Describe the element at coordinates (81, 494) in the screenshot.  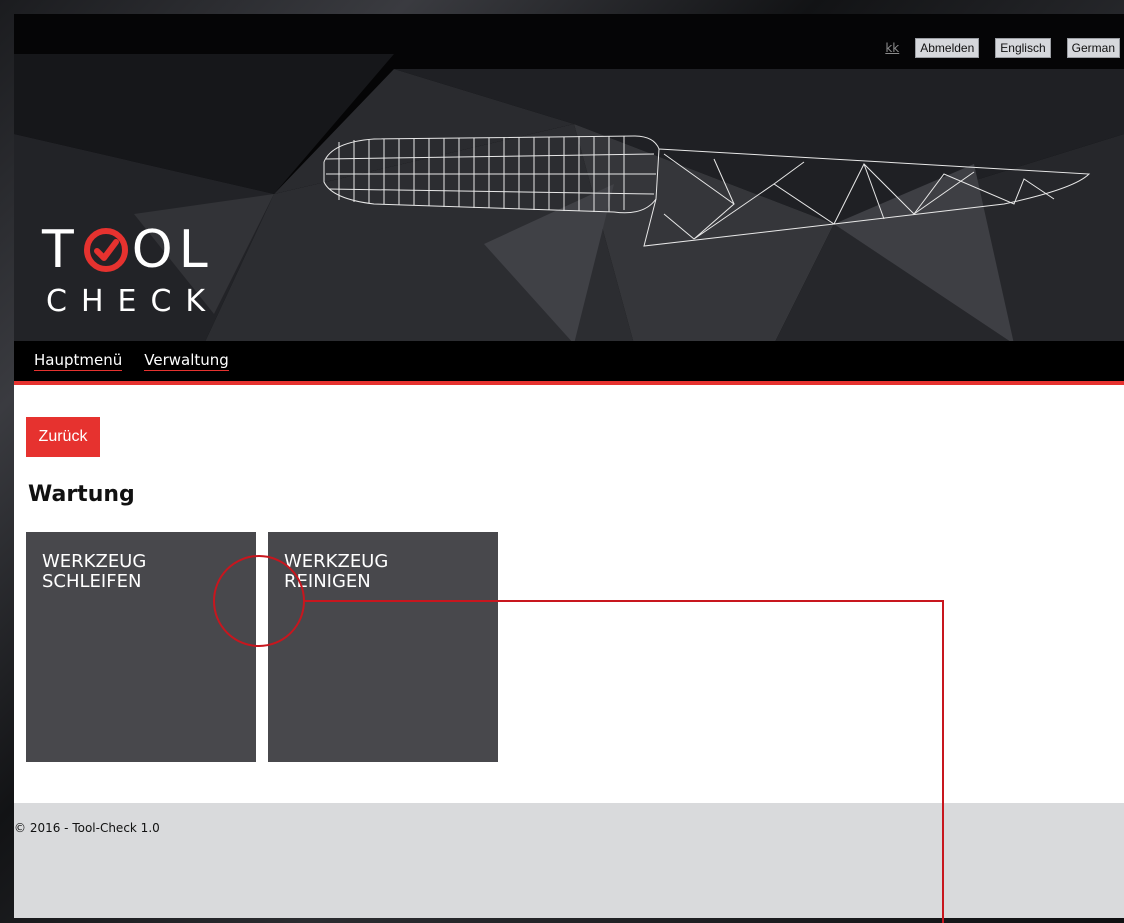
I see `page-title: Wartung` at that location.